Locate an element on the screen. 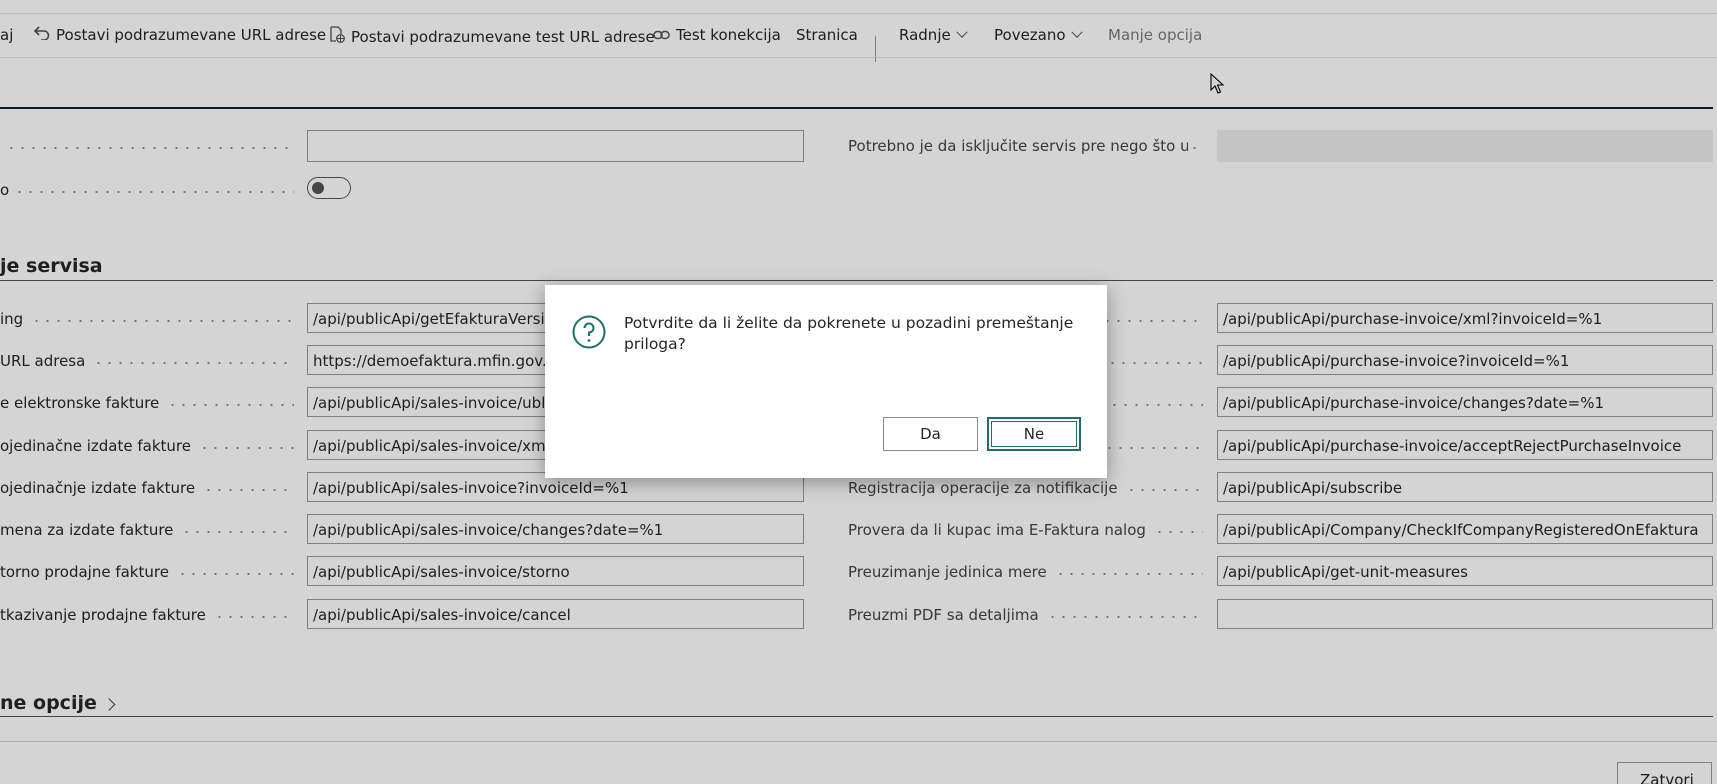 The image size is (1717, 784). no-button: Ne is located at coordinates (1034, 434).